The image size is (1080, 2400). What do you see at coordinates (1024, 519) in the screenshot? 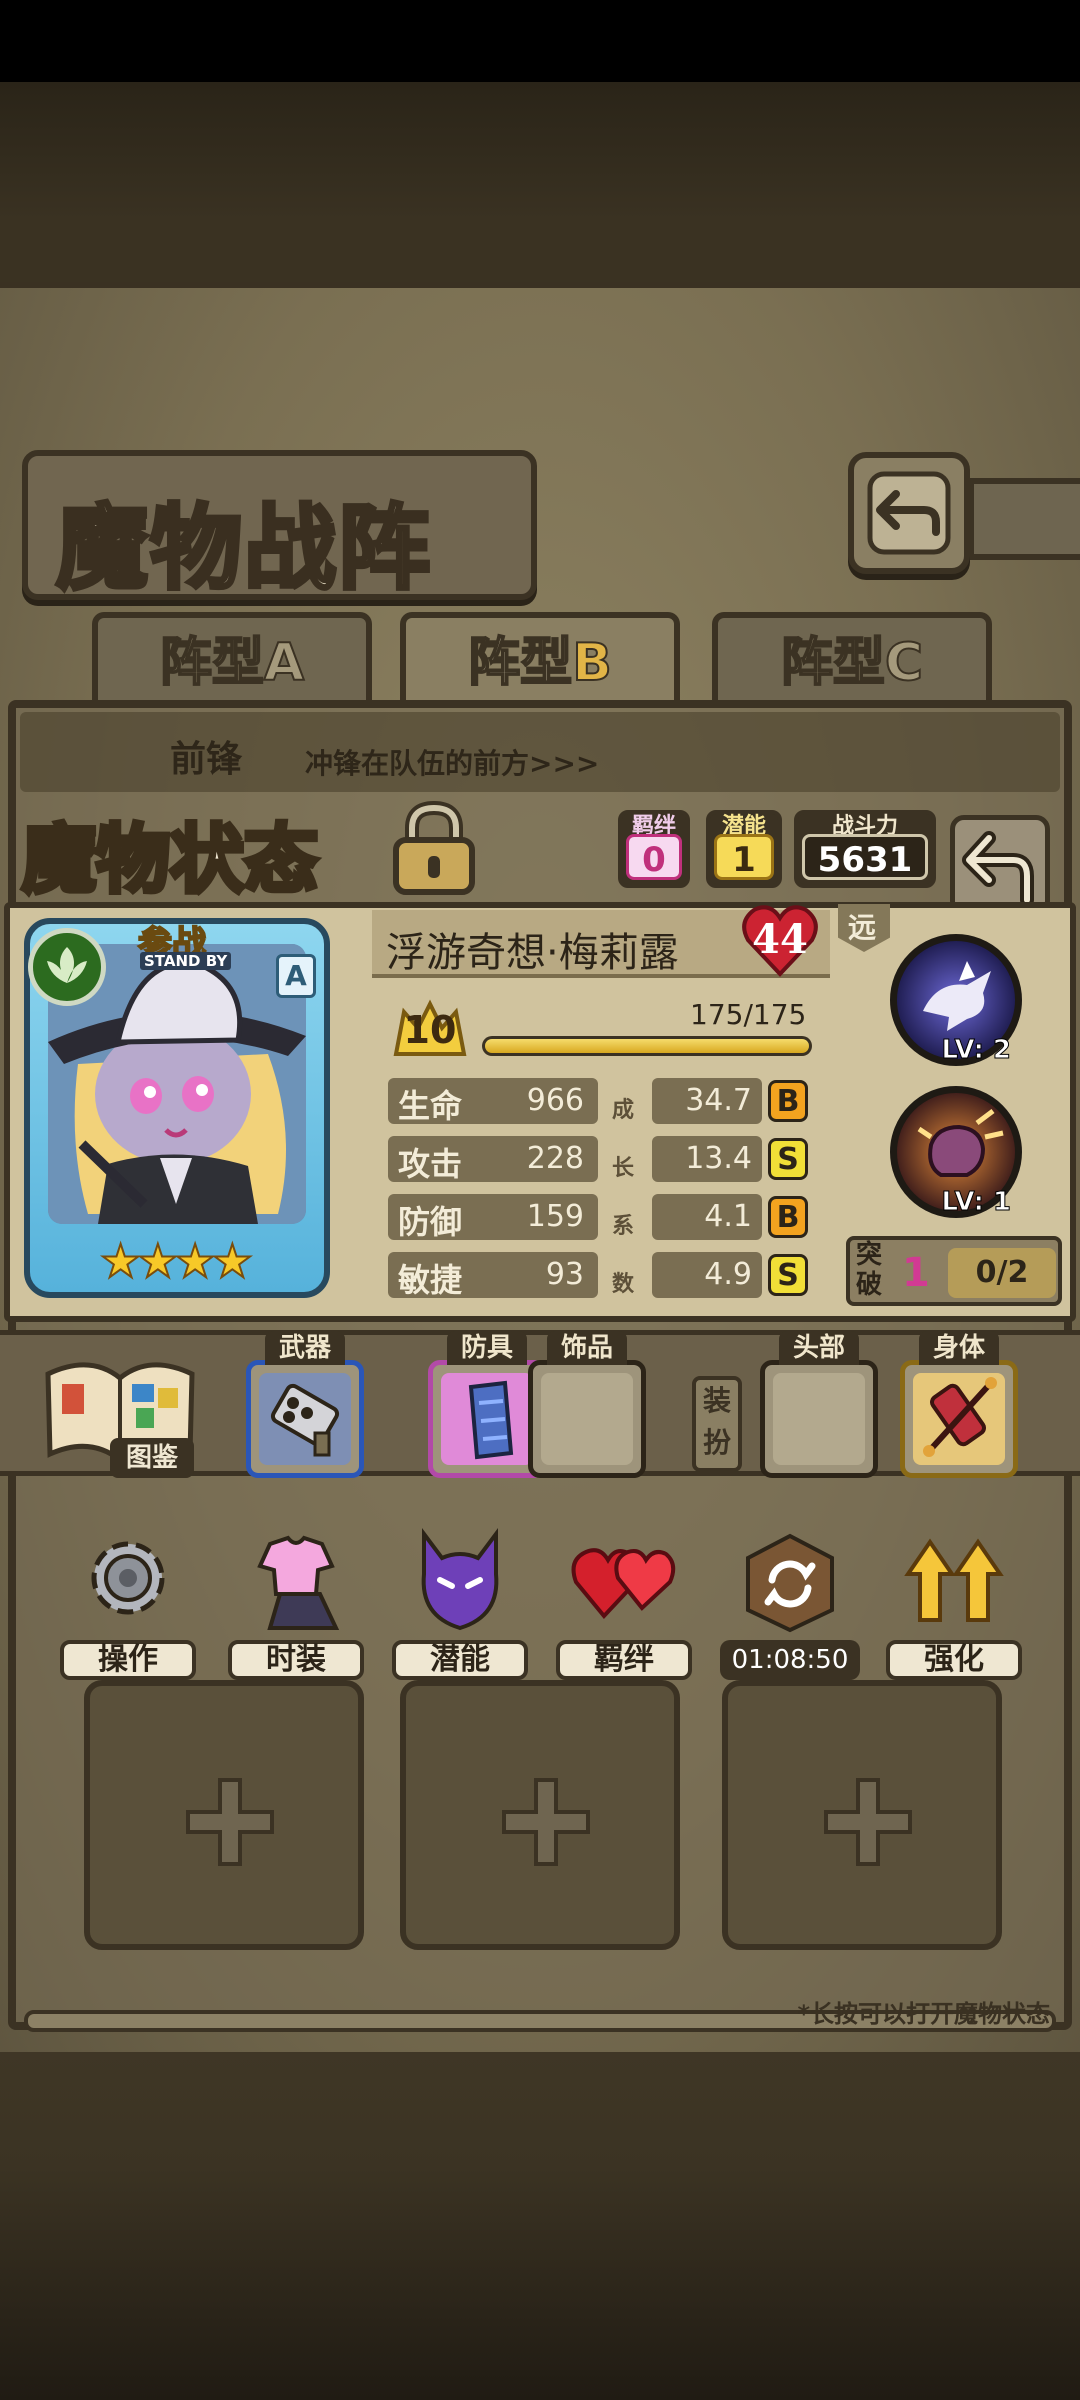
I see `back-button-tail` at bounding box center [1024, 519].